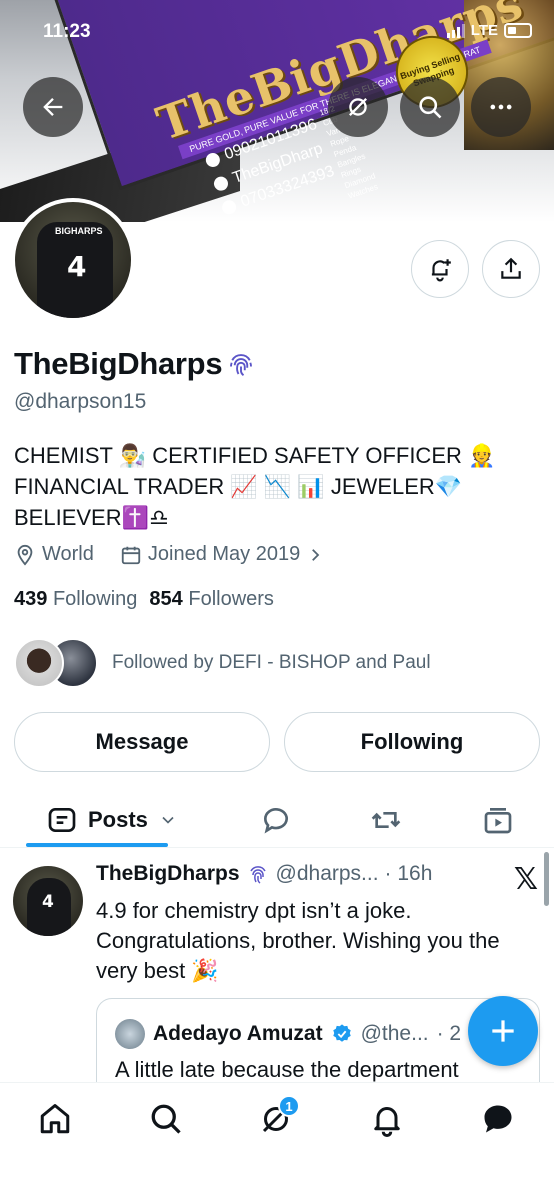 This screenshot has width=554, height=1200. Describe the element at coordinates (79, 231) in the screenshot. I see `avatar-jersey-name: BIGHARPS` at that location.